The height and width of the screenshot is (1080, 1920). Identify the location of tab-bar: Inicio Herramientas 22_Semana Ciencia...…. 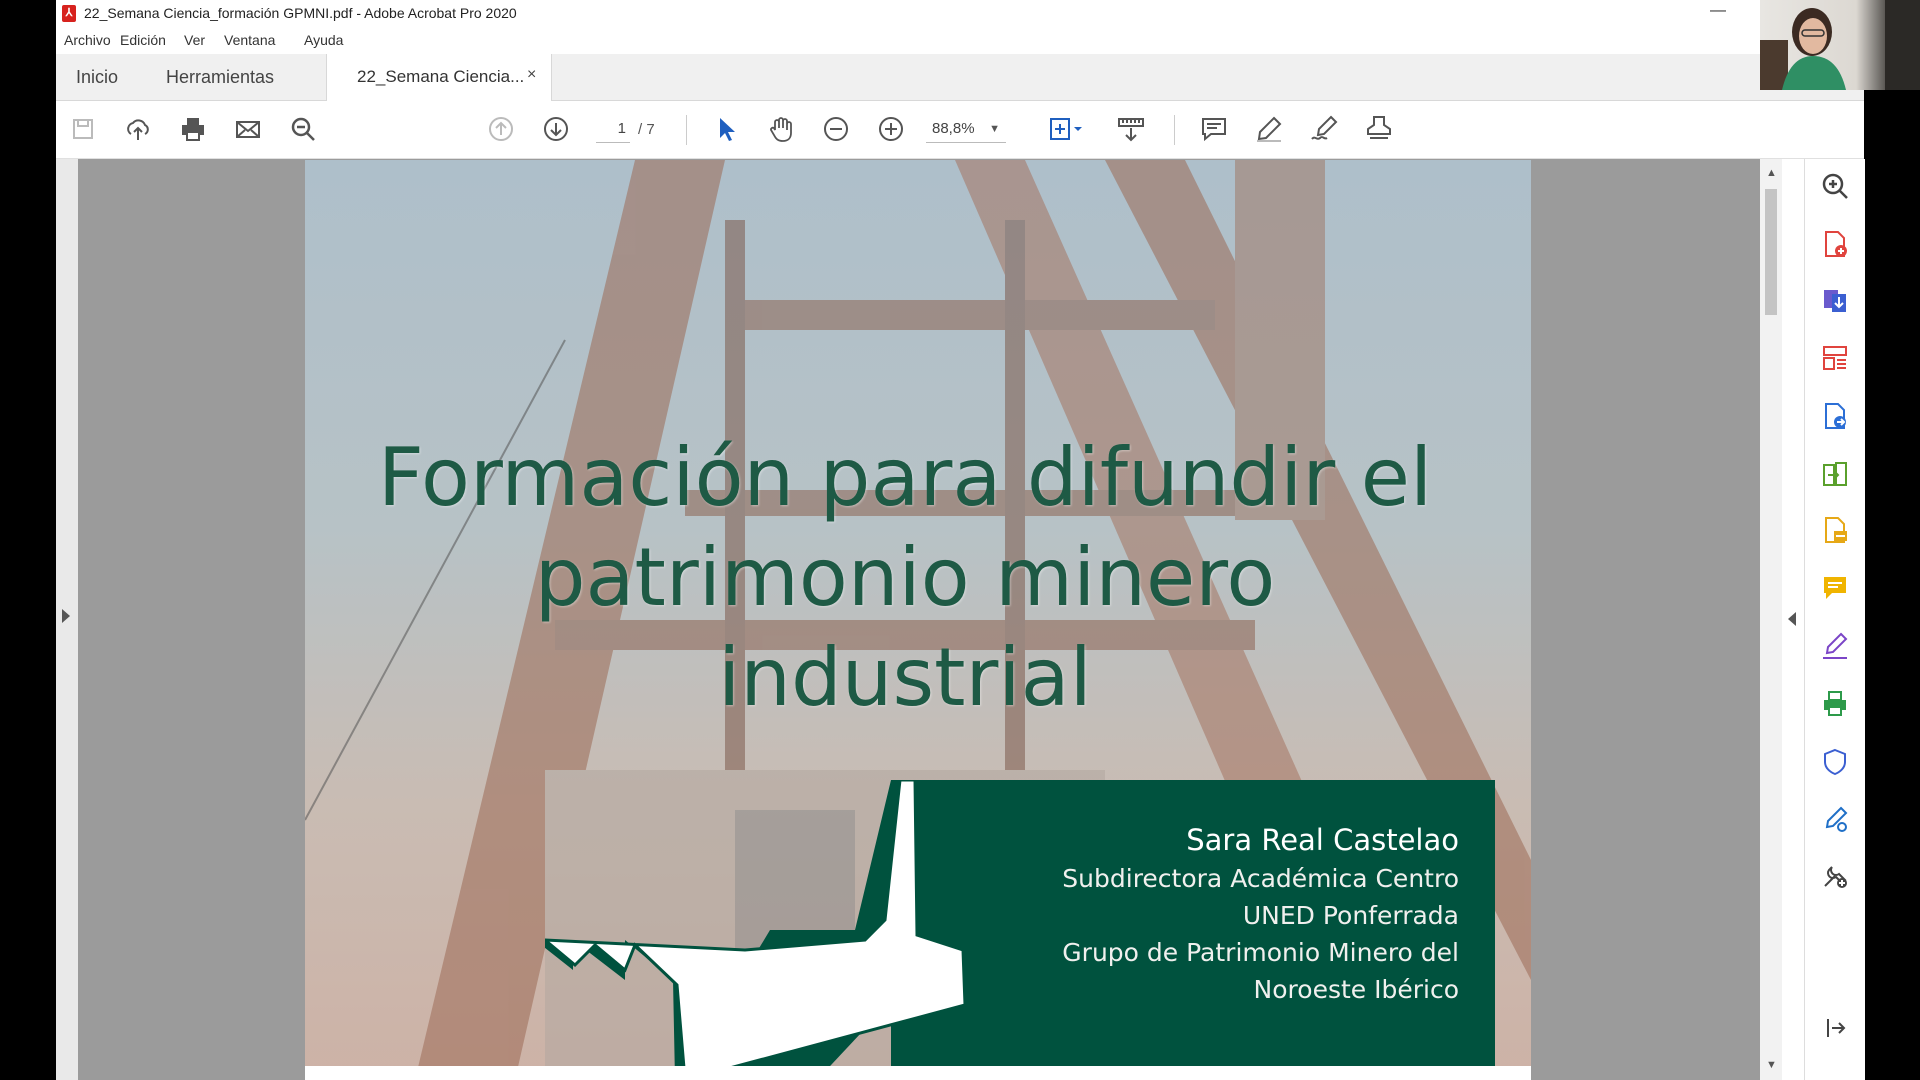
(960, 77).